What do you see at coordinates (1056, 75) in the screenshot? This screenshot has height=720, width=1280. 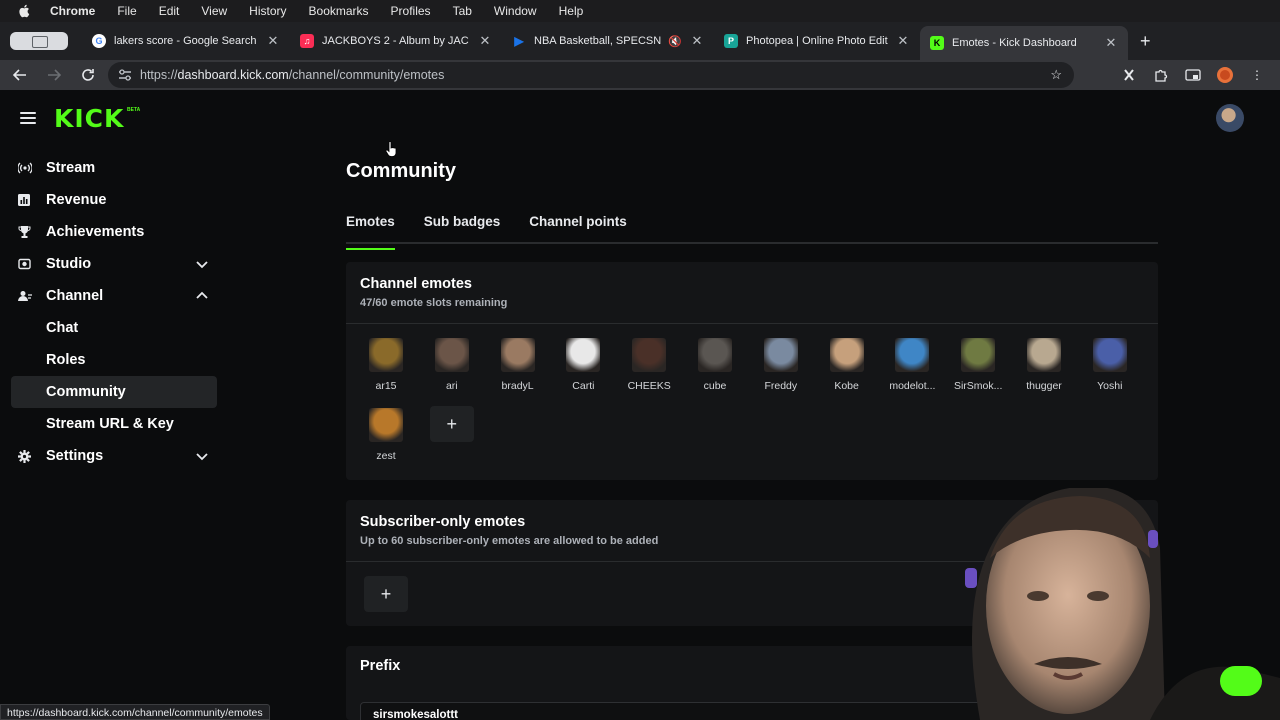 I see `bookmark-star-icon: ☆` at bounding box center [1056, 75].